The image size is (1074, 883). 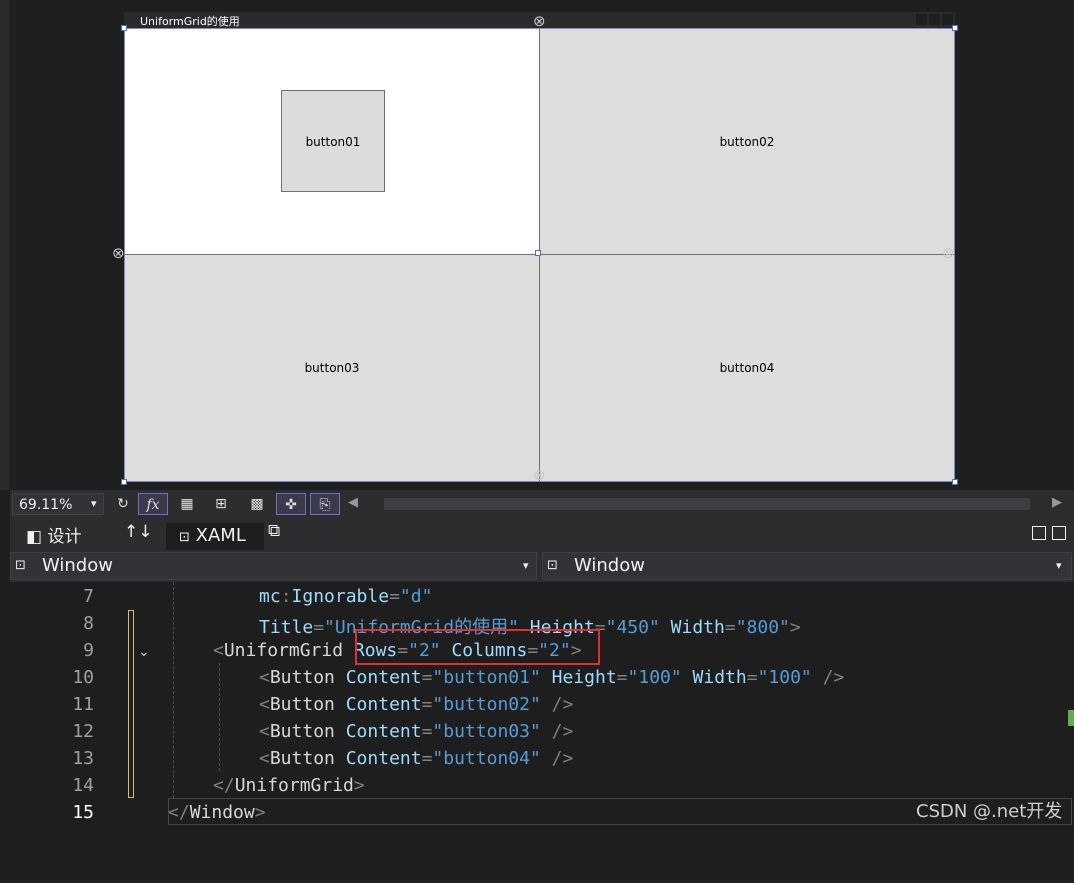 I want to click on scroll-right-icon: ▶, so click(x=1057, y=502).